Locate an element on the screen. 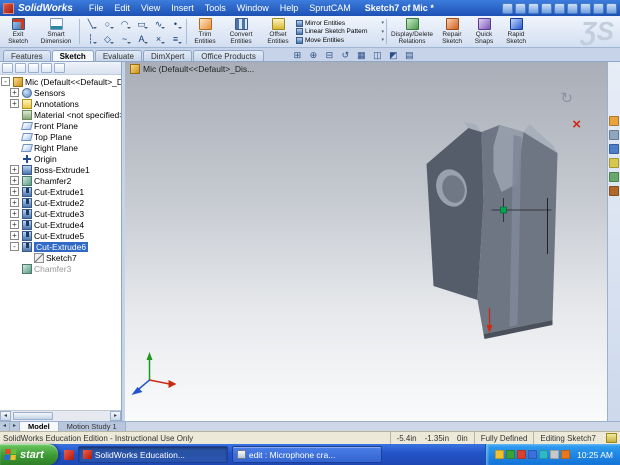 Image resolution: width=620 pixels, height=465 pixels. text-tool-icon: A is located at coordinates (141, 39).